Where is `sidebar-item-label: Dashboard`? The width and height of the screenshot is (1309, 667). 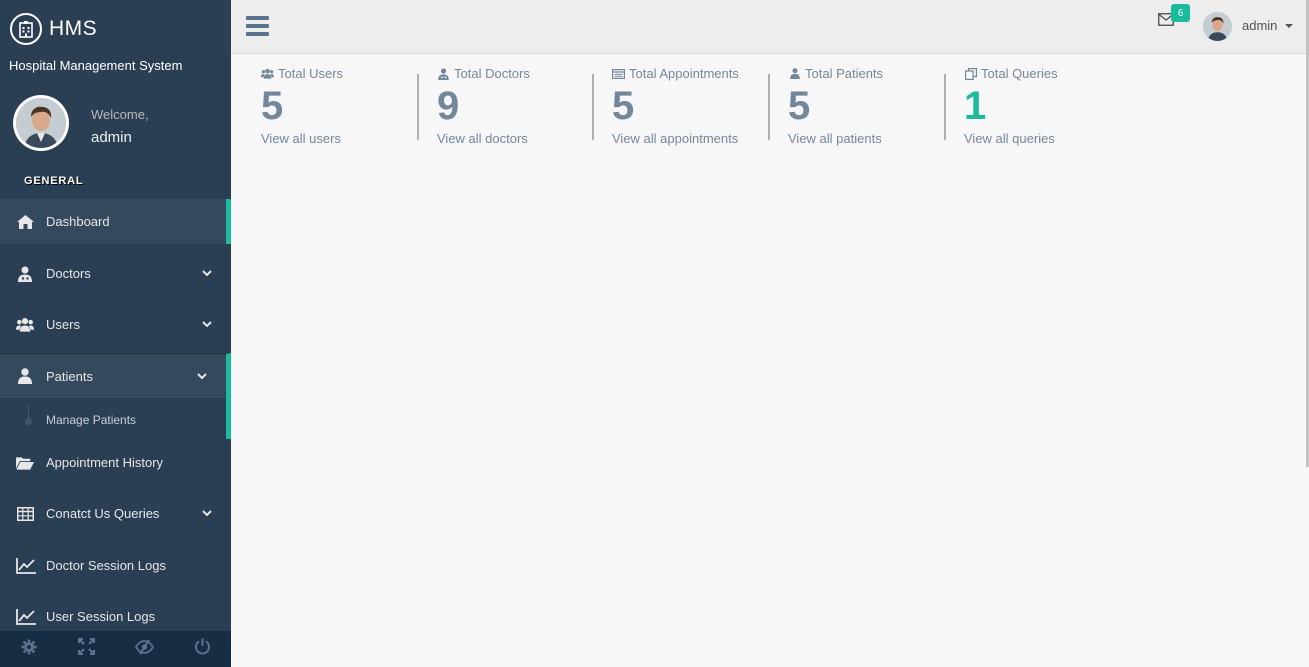
sidebar-item-label: Dashboard is located at coordinates (78, 221).